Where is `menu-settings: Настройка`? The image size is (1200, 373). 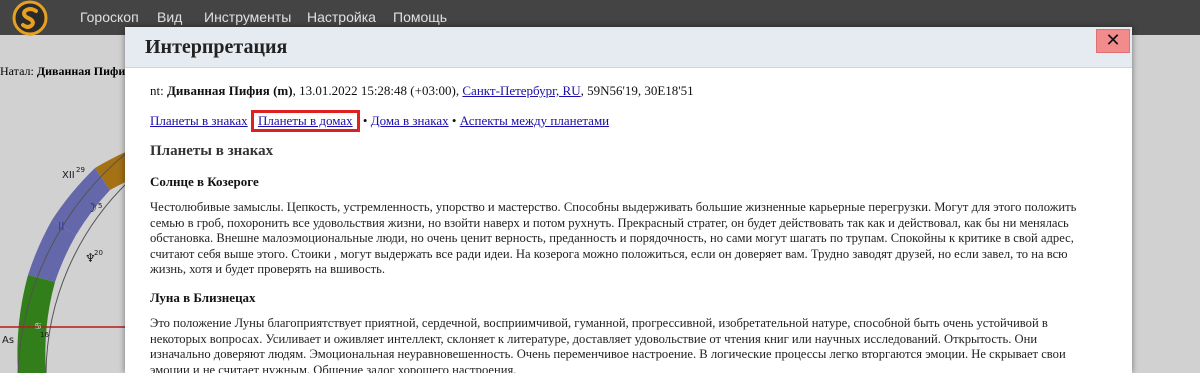 menu-settings: Настройка is located at coordinates (341, 17).